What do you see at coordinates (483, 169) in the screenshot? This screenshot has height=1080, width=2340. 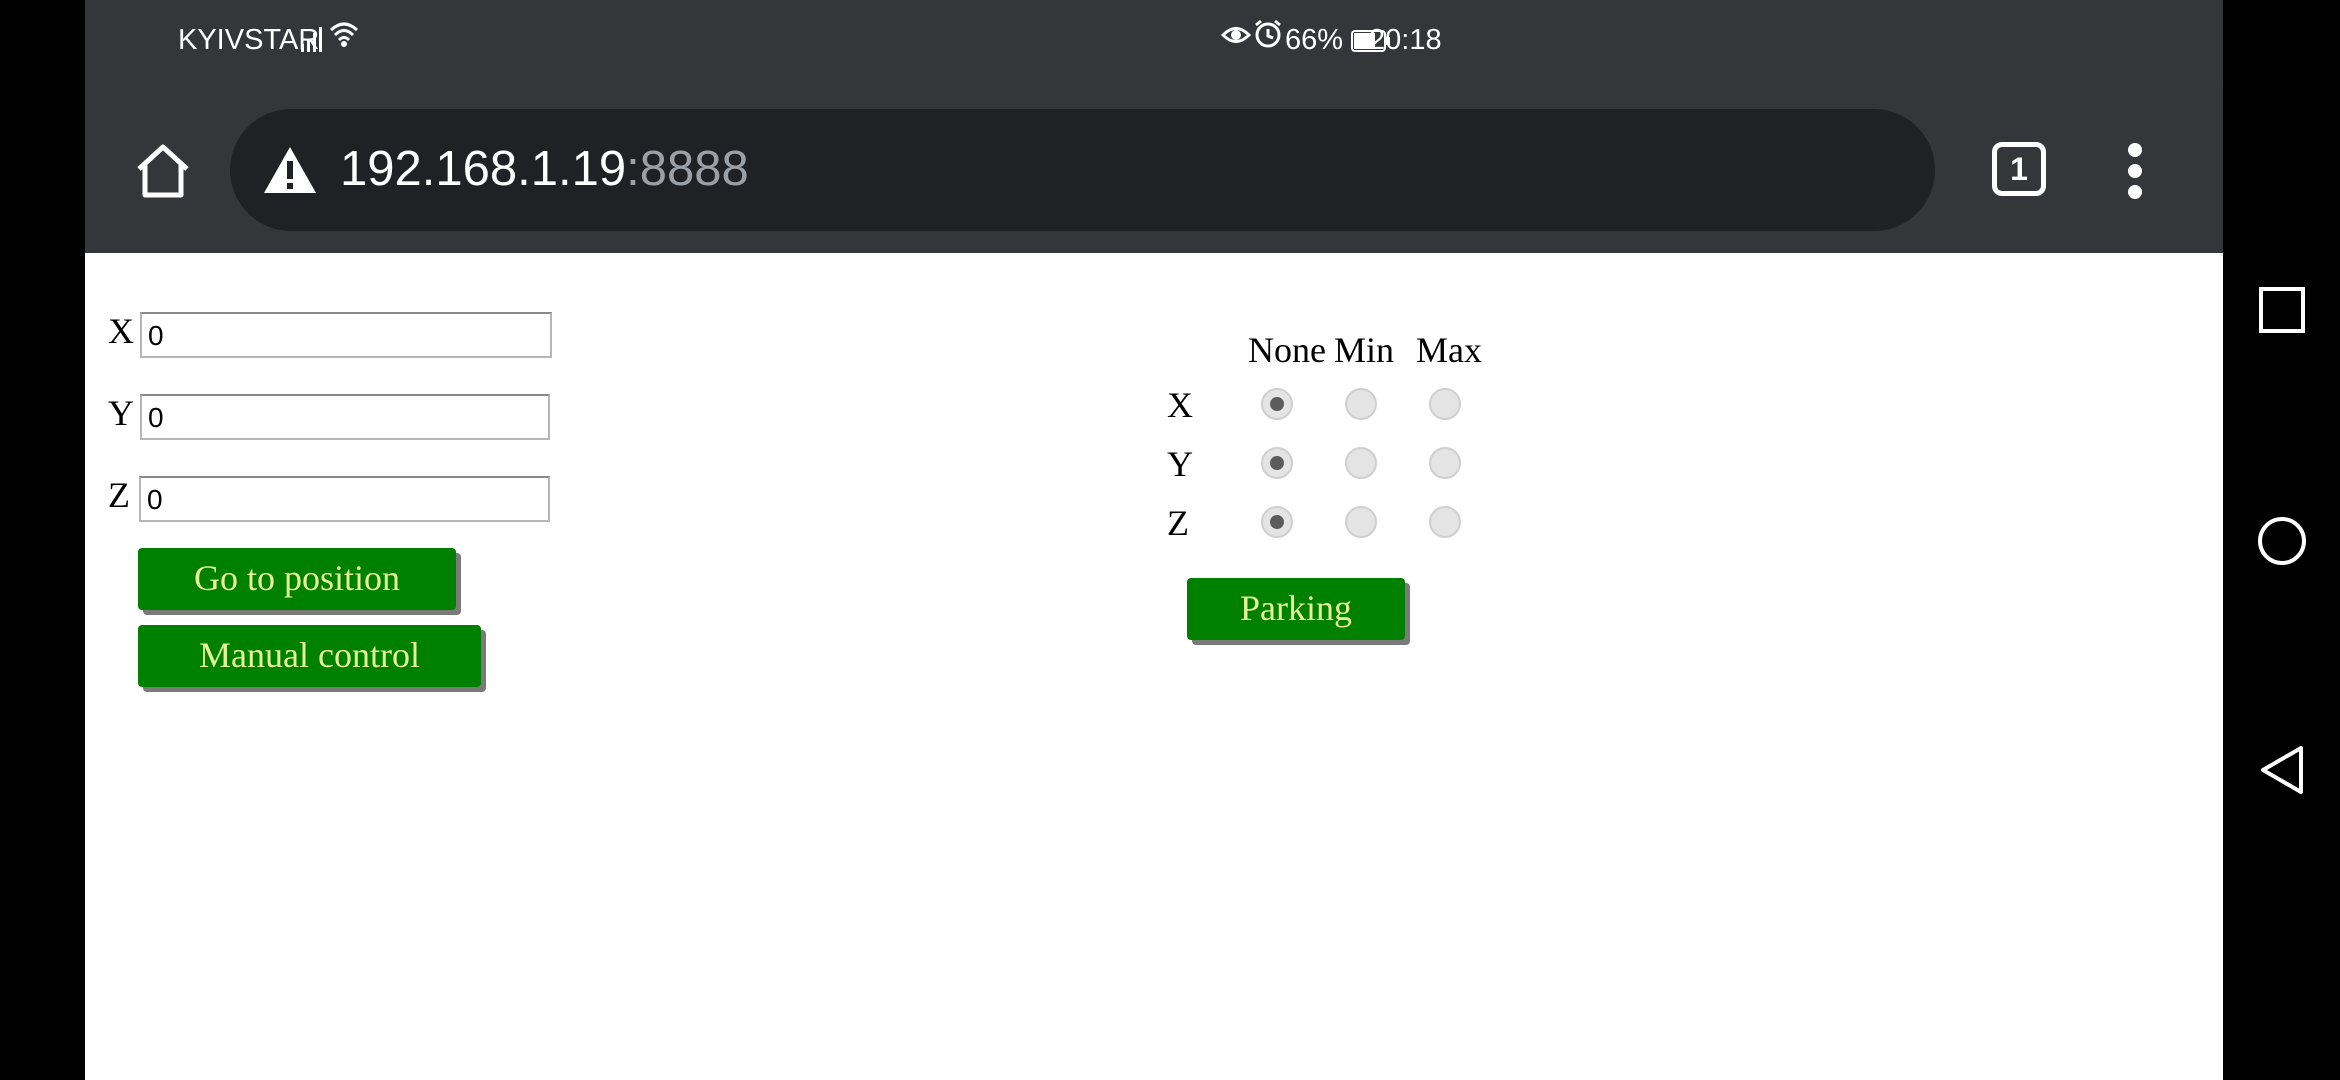 I see `url-host: 192.168.1.19` at bounding box center [483, 169].